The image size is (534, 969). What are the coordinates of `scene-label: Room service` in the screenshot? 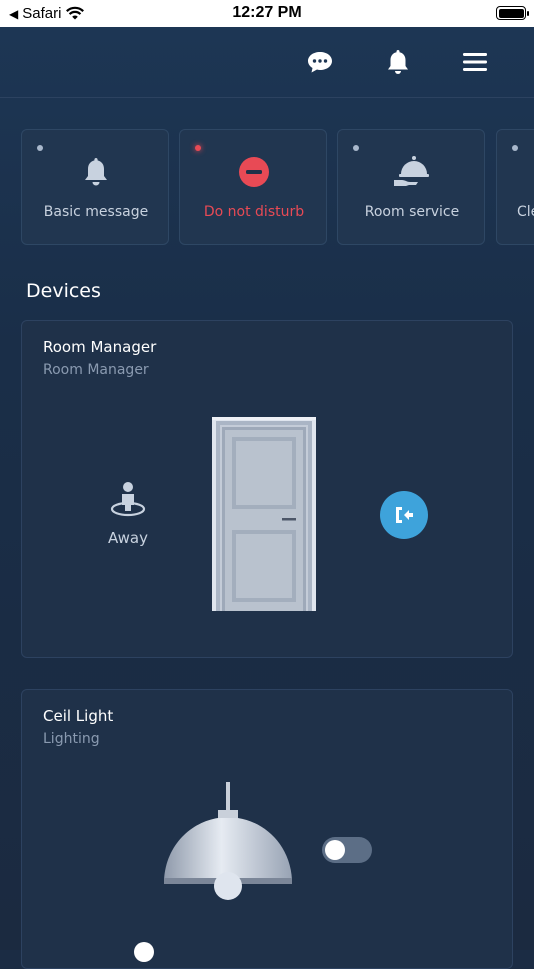 It's located at (412, 212).